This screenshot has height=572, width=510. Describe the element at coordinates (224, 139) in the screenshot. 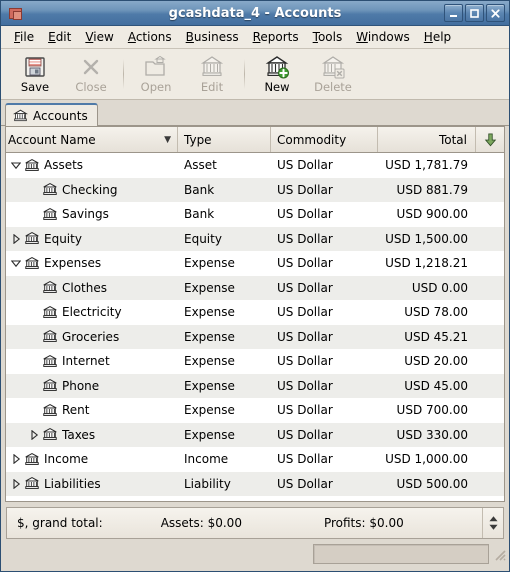

I see `column-header-type: Type` at that location.